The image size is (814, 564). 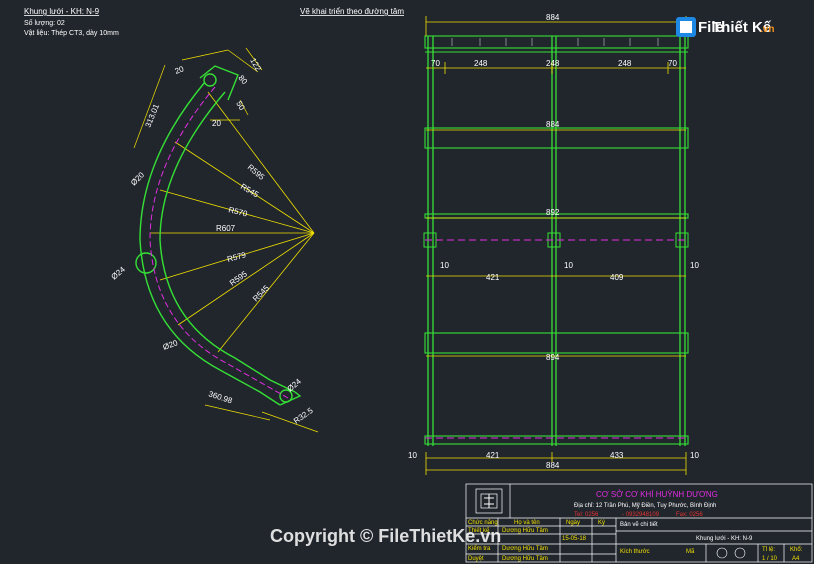 What do you see at coordinates (71, 33) in the screenshot?
I see `material-text: Vật liệu: Thép CT3, dày 10mm` at bounding box center [71, 33].